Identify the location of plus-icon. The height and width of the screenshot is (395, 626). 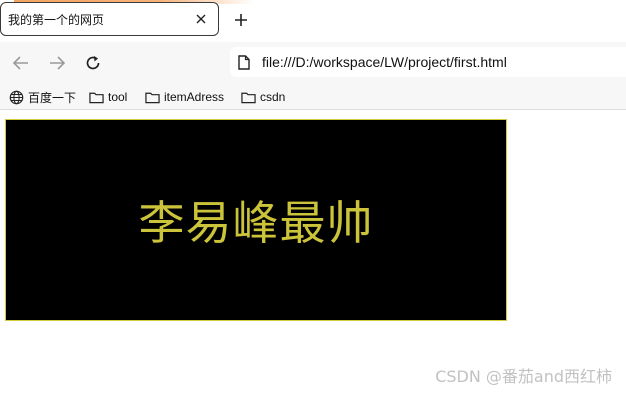
(241, 20).